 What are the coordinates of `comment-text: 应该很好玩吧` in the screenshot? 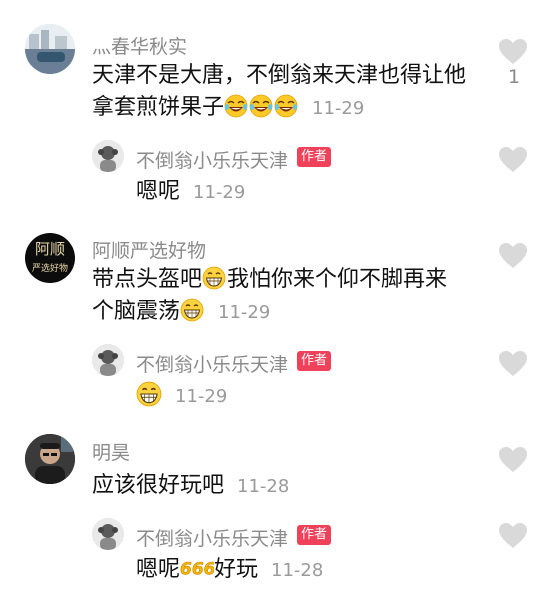 It's located at (158, 485).